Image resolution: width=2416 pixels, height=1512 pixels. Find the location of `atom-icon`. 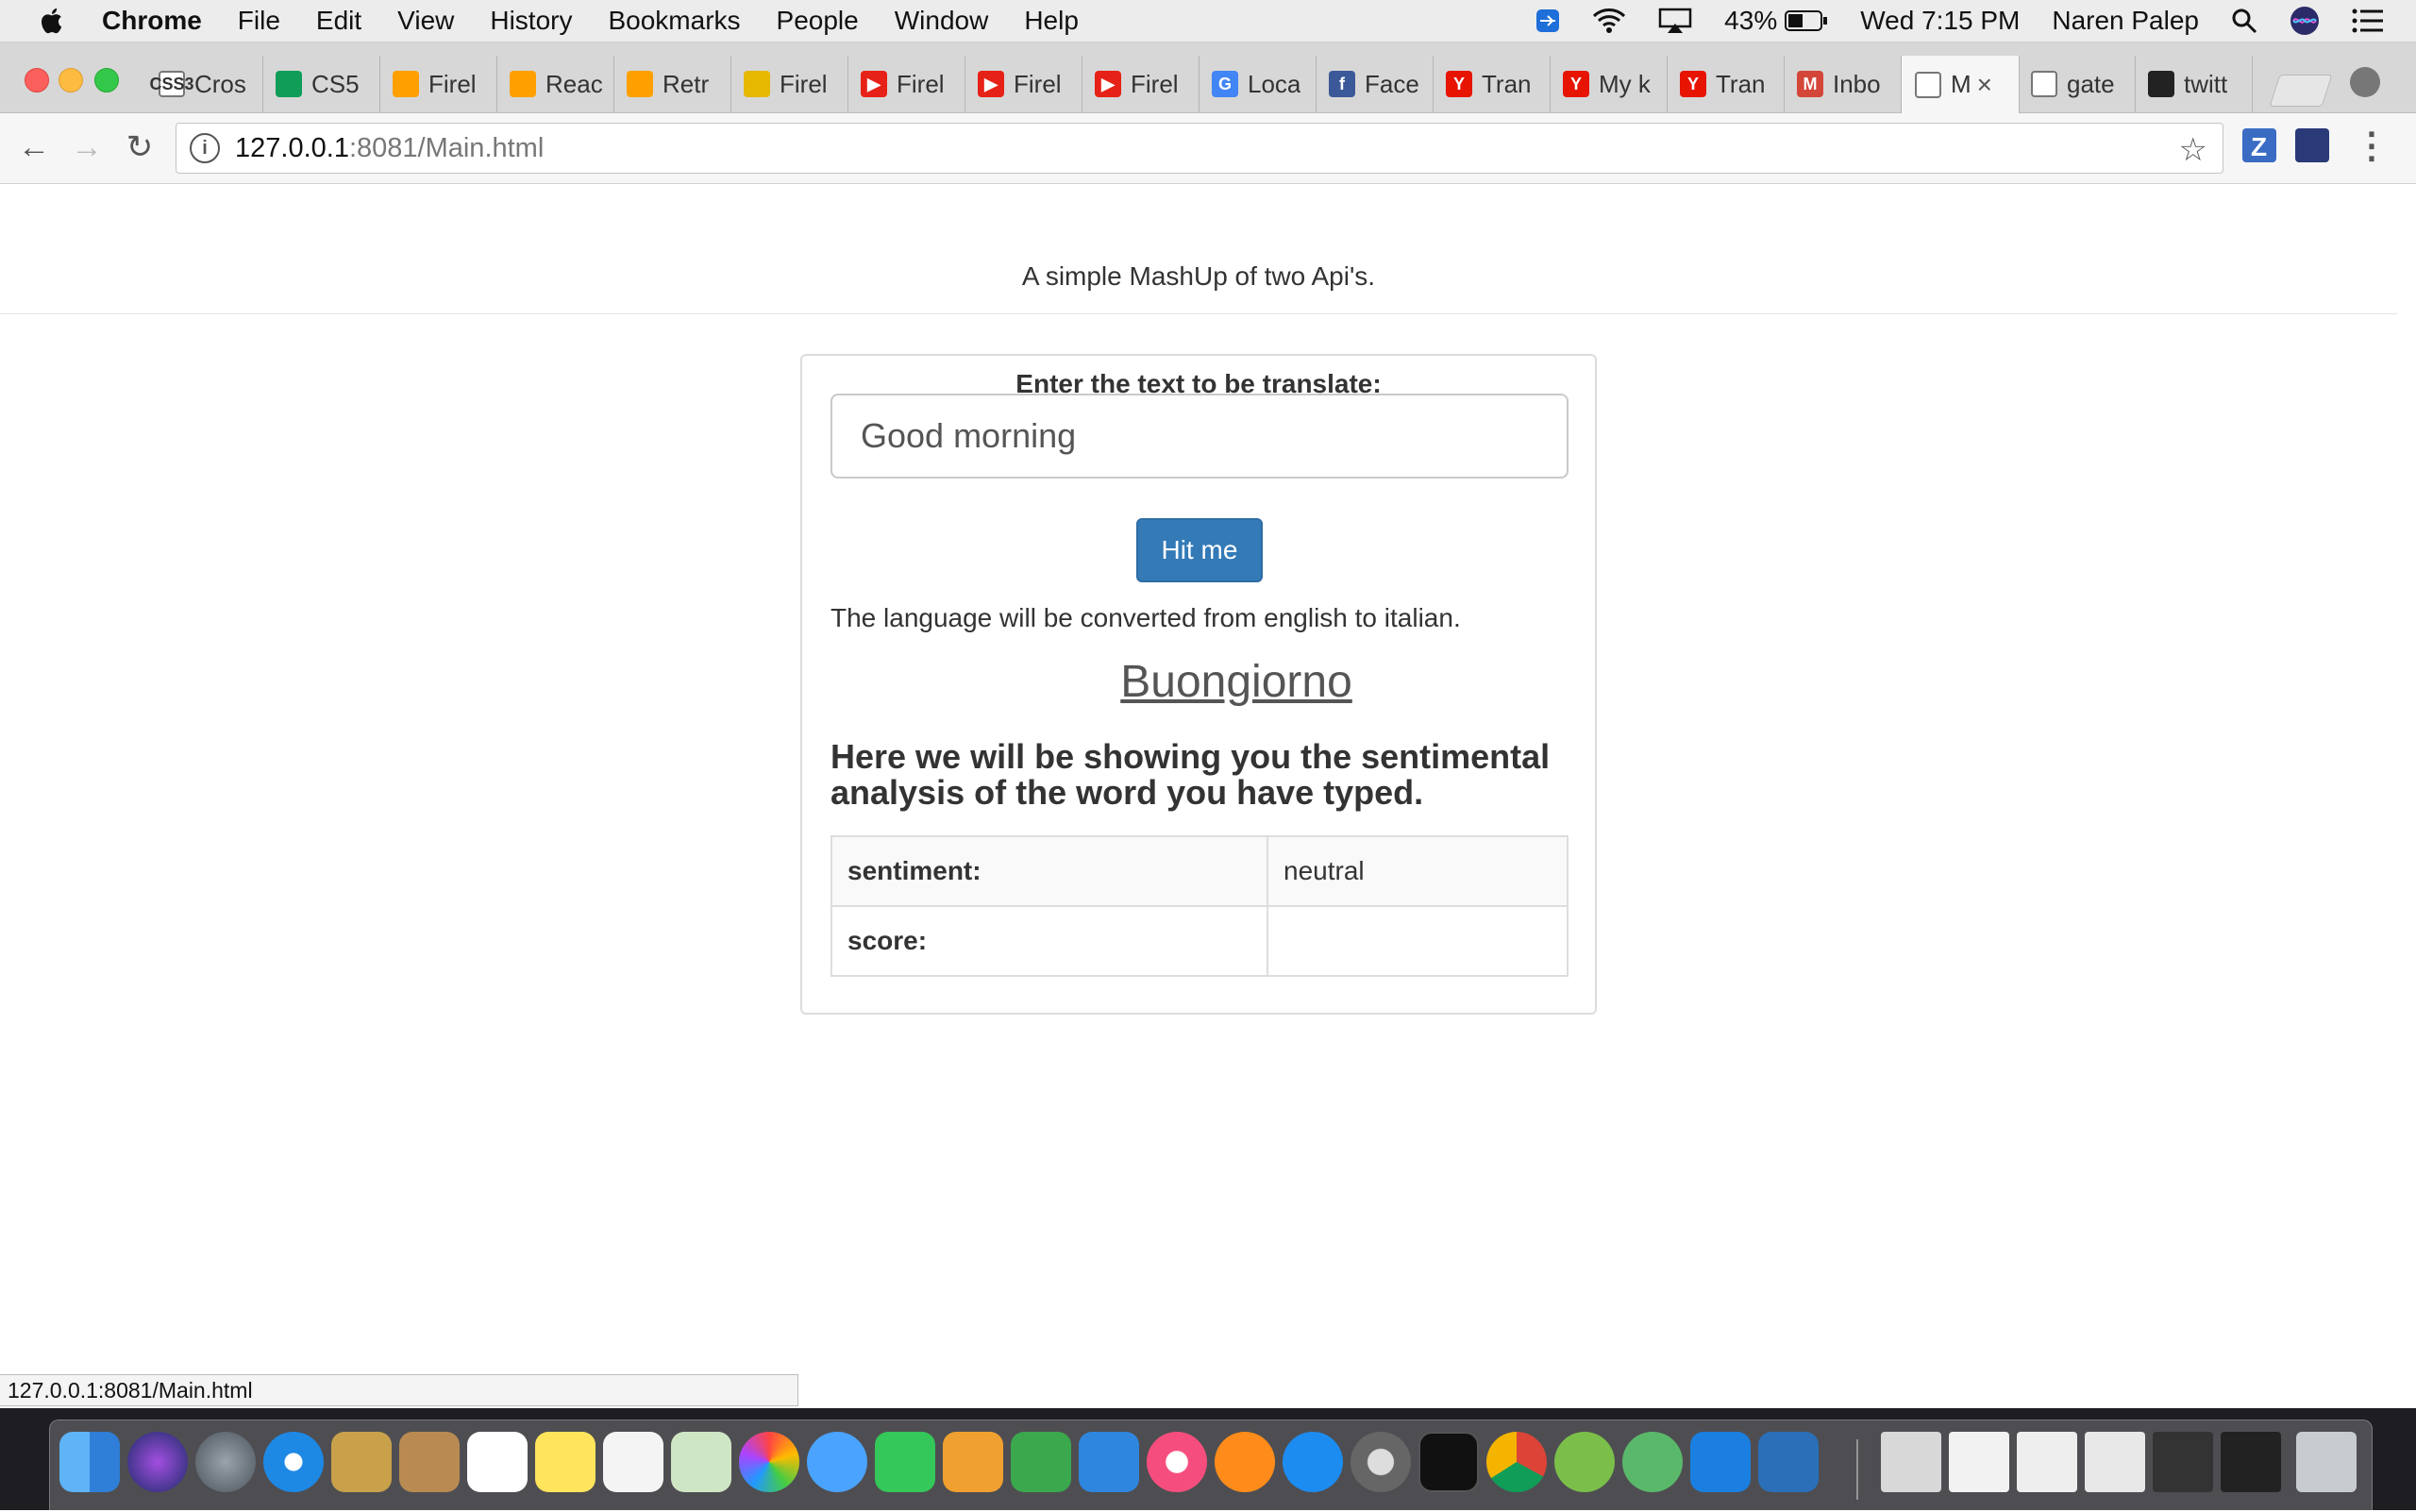

atom-icon is located at coordinates (1652, 1462).